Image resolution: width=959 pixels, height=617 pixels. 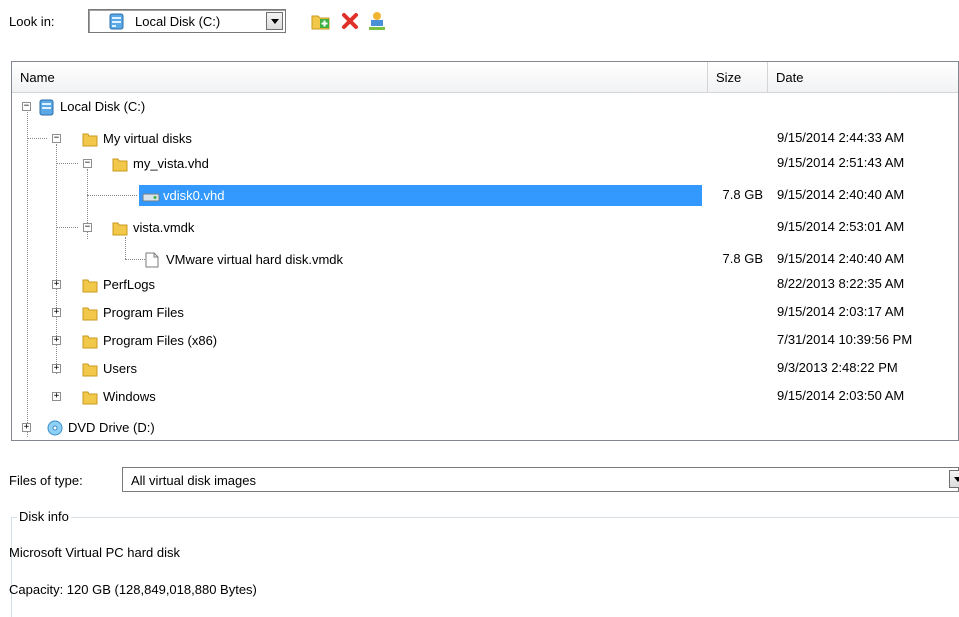 What do you see at coordinates (540, 479) in the screenshot?
I see `files-of-type-dropdown: All virtual disk images` at bounding box center [540, 479].